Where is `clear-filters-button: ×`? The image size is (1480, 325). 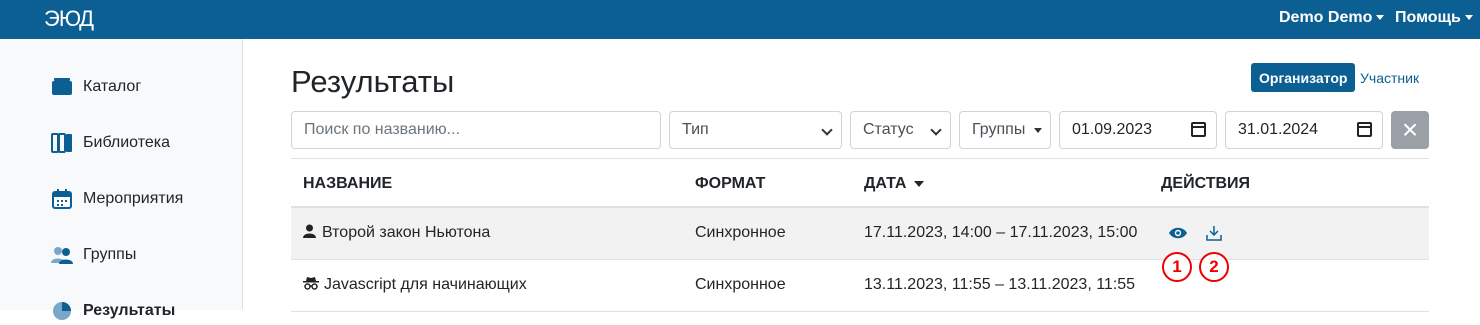
clear-filters-button: × is located at coordinates (1410, 130).